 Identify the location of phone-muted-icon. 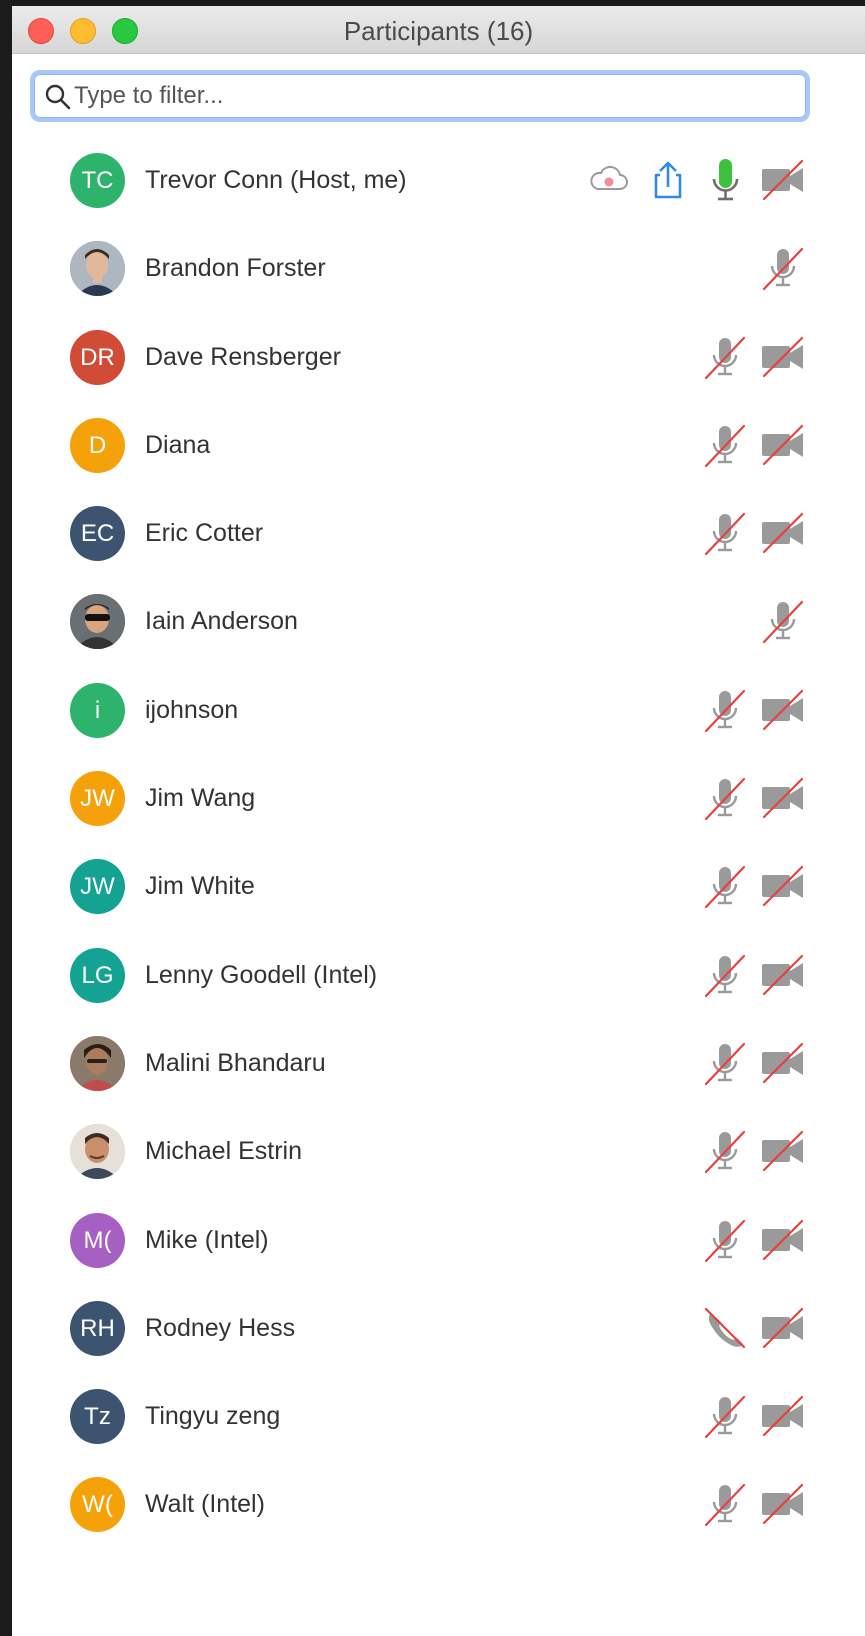
(725, 1328).